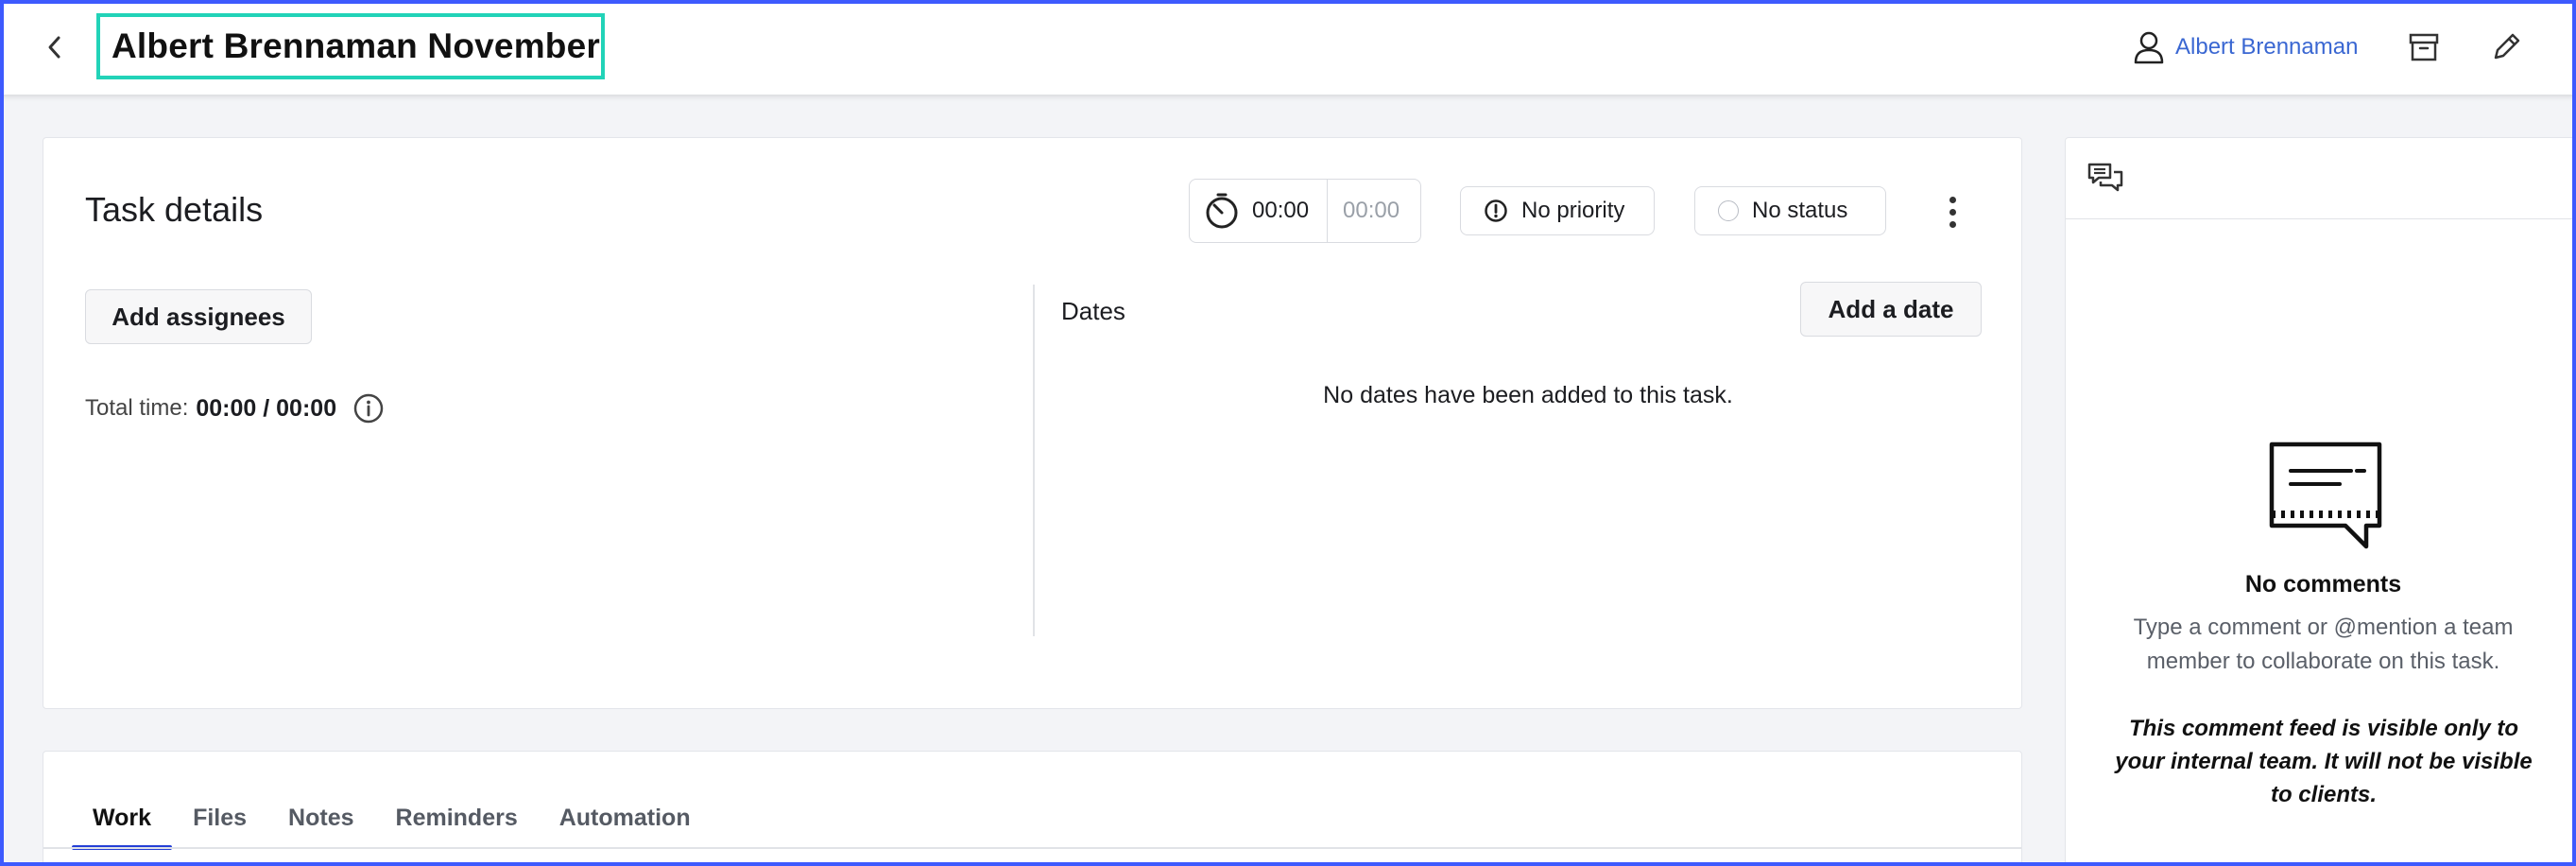 Image resolution: width=2576 pixels, height=866 pixels. I want to click on time-tracker: 00:00 00:00, so click(1305, 211).